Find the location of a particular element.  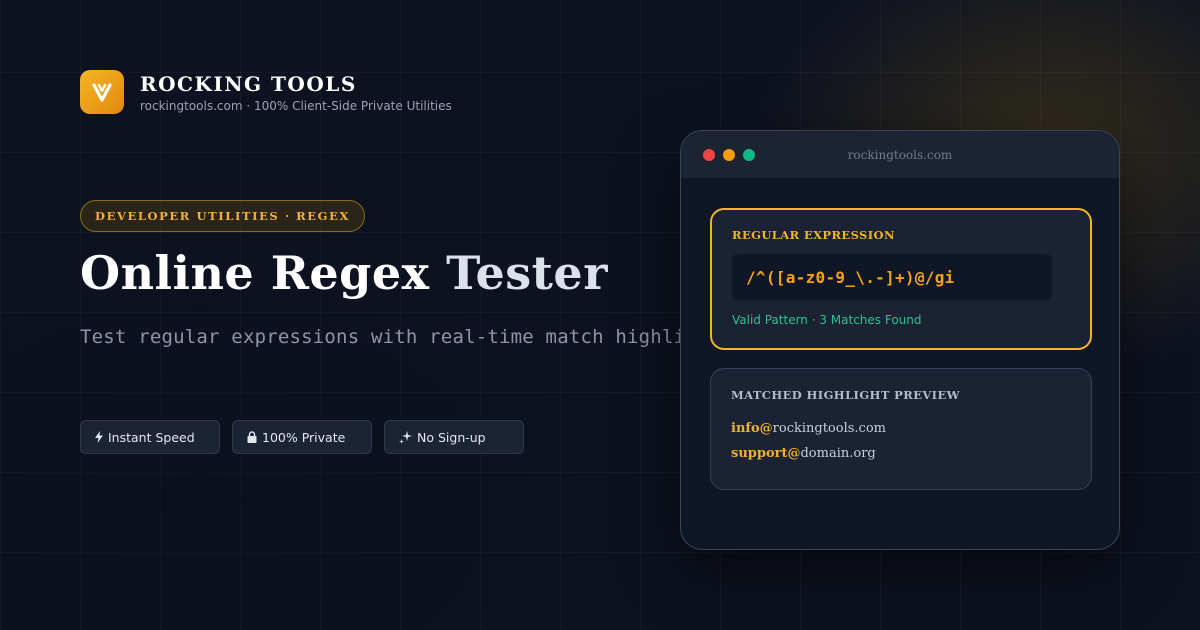

chip-label: Instant Speed is located at coordinates (151, 437).